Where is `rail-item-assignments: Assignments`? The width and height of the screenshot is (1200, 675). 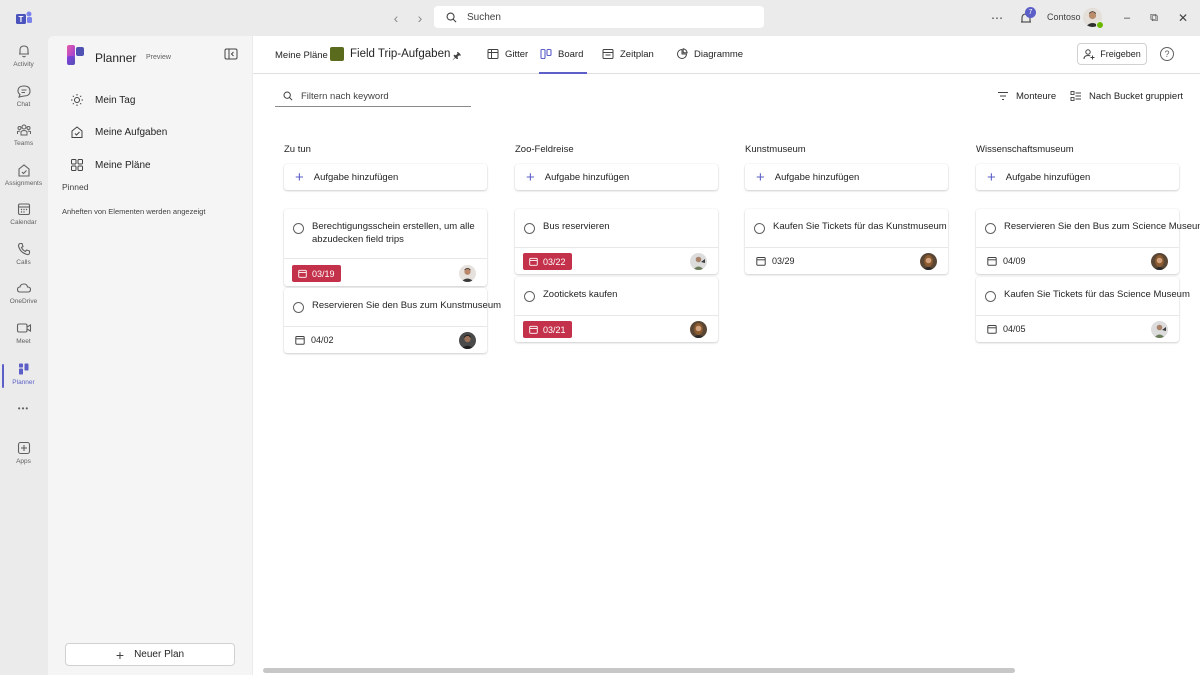 rail-item-assignments: Assignments is located at coordinates (23, 177).